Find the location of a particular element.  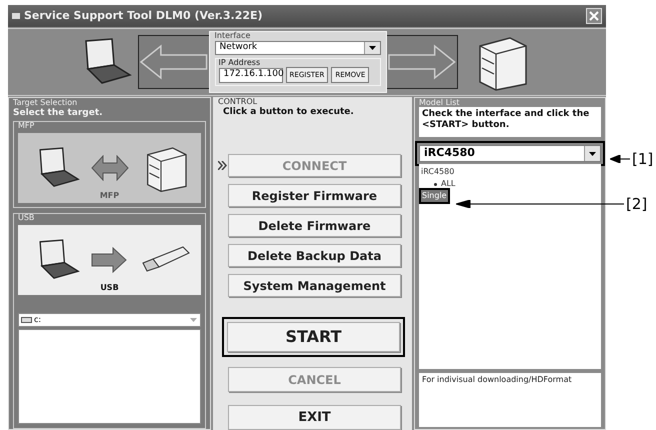

group-label: CONTROL is located at coordinates (238, 102).